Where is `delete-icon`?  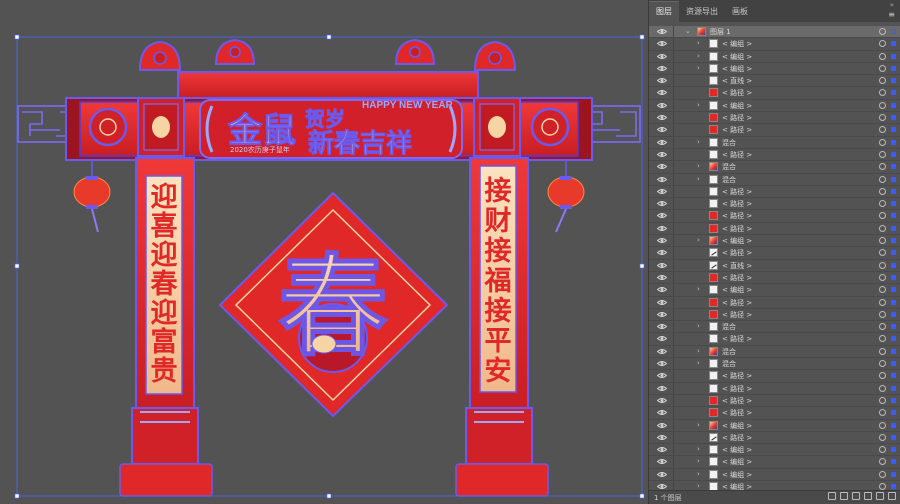
delete-icon is located at coordinates (892, 496).